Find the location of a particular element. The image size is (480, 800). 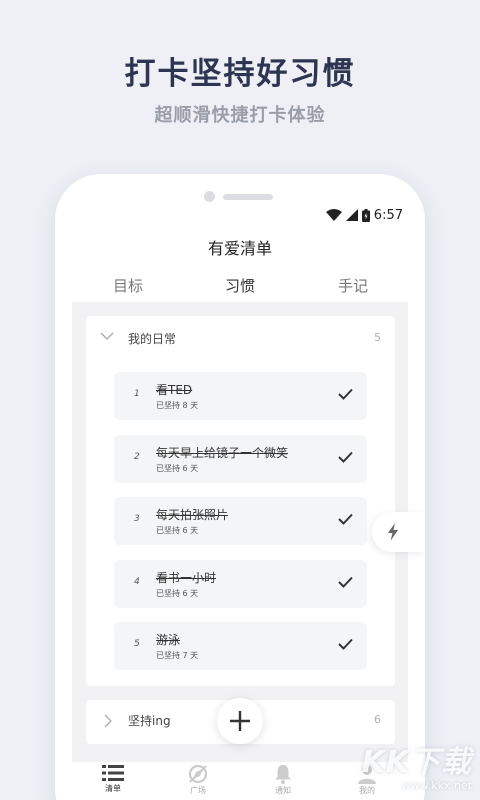

plus-icon is located at coordinates (240, 721).